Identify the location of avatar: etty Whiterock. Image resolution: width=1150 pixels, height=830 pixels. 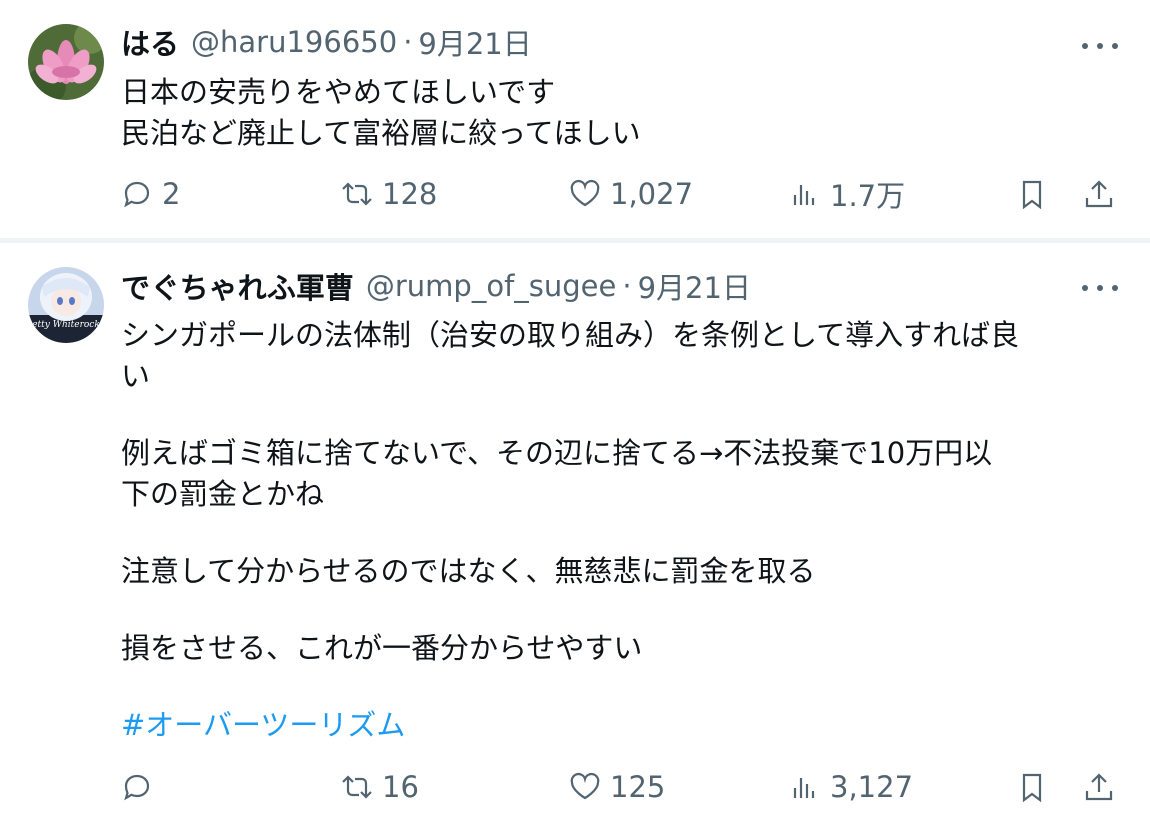
(66, 305).